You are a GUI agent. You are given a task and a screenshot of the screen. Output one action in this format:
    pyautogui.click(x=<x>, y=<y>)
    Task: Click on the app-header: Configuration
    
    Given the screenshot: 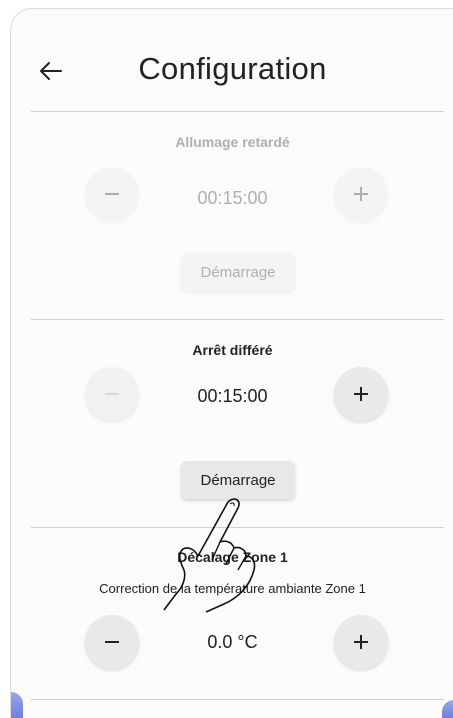 What is the action you would take?
    pyautogui.click(x=232, y=74)
    